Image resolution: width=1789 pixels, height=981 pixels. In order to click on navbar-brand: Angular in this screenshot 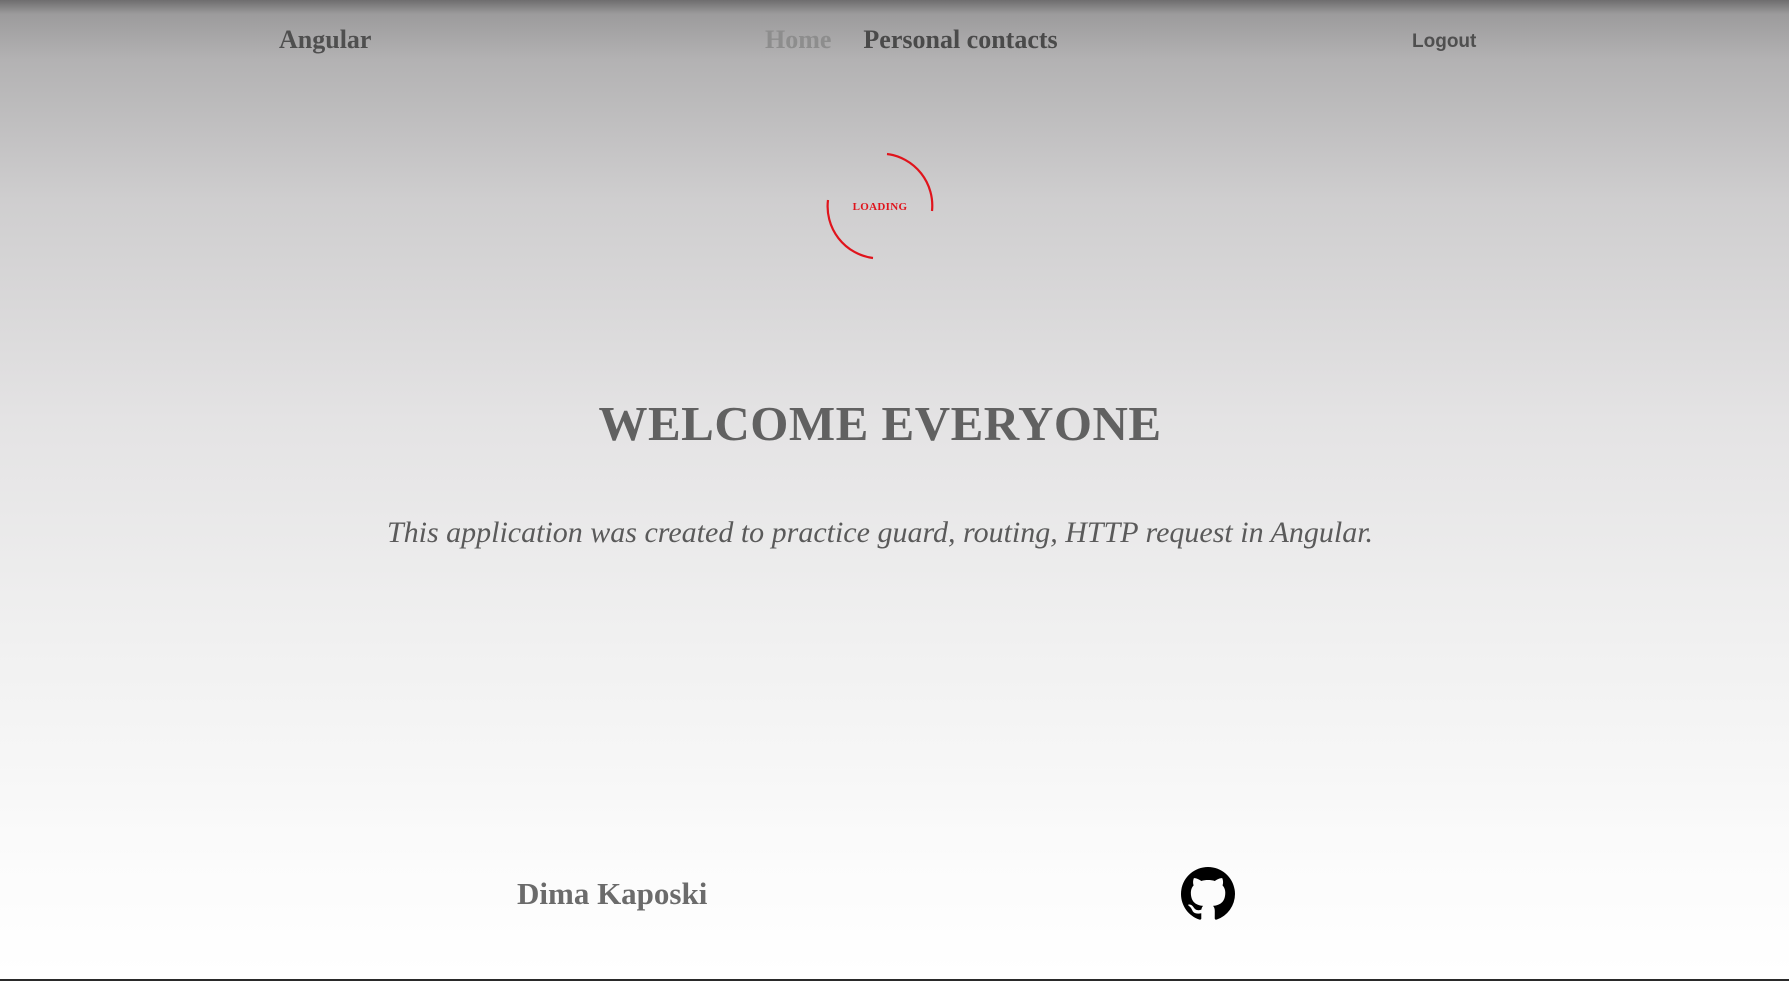, I will do `click(325, 40)`.